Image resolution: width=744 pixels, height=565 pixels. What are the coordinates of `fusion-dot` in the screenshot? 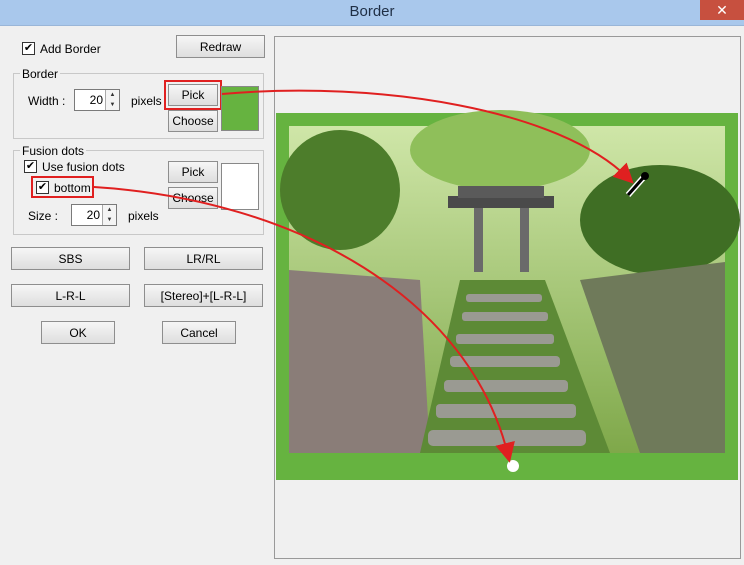 It's located at (513, 466).